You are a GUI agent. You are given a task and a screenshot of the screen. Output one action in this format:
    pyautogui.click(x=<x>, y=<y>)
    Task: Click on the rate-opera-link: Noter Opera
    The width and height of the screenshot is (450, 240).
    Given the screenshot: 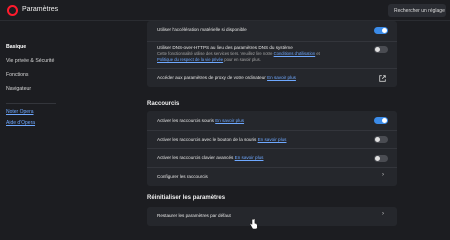 What is the action you would take?
    pyautogui.click(x=20, y=112)
    